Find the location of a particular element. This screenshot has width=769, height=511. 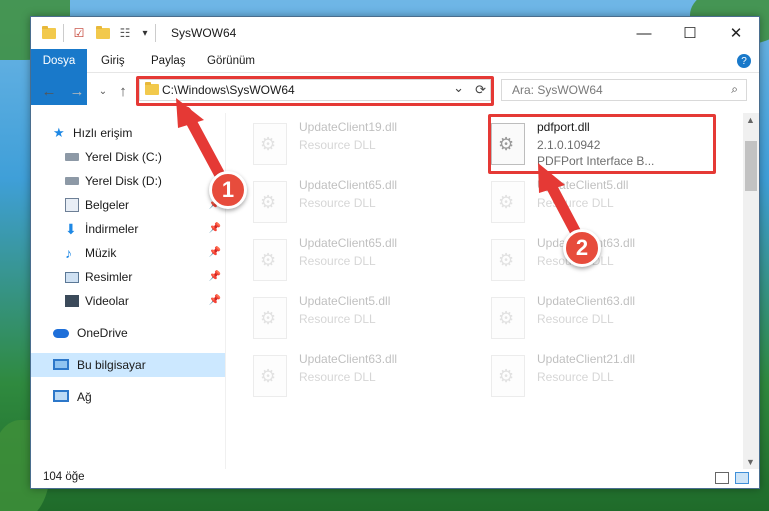

forward-arrow-icon: → is located at coordinates (77, 91).